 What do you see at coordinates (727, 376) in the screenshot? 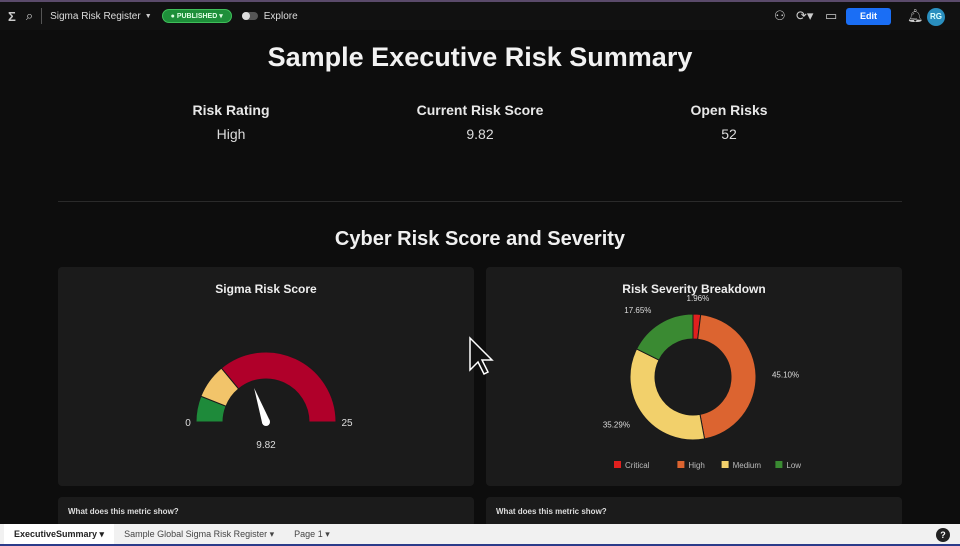
I see `donut-slice-high` at bounding box center [727, 376].